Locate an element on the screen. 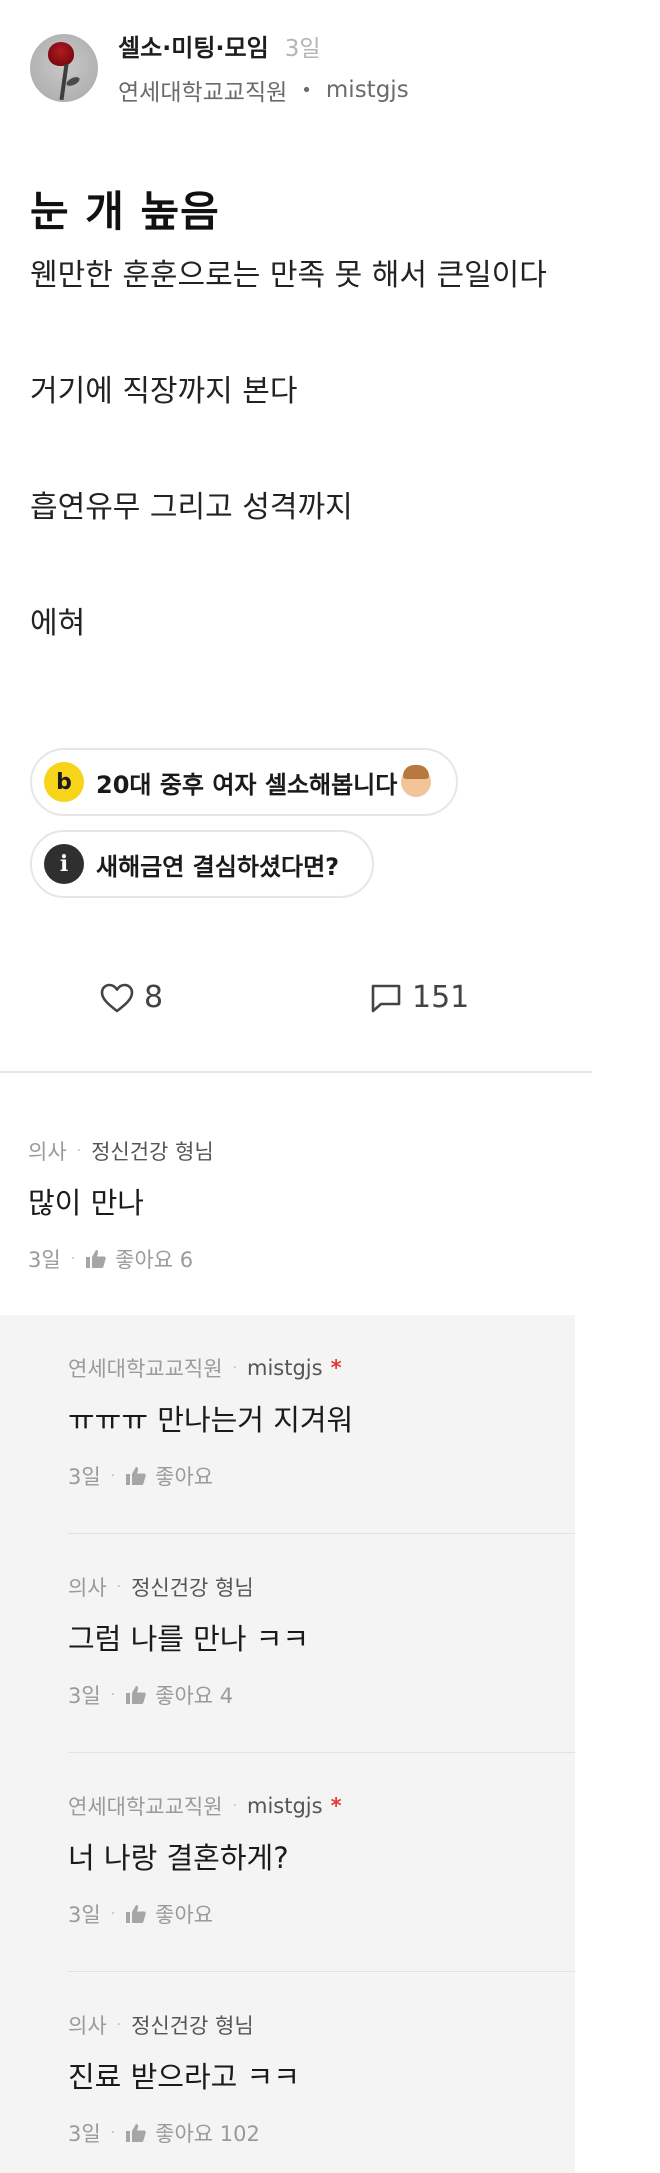  reply-like-label: 좋아요 4 is located at coordinates (194, 1696).